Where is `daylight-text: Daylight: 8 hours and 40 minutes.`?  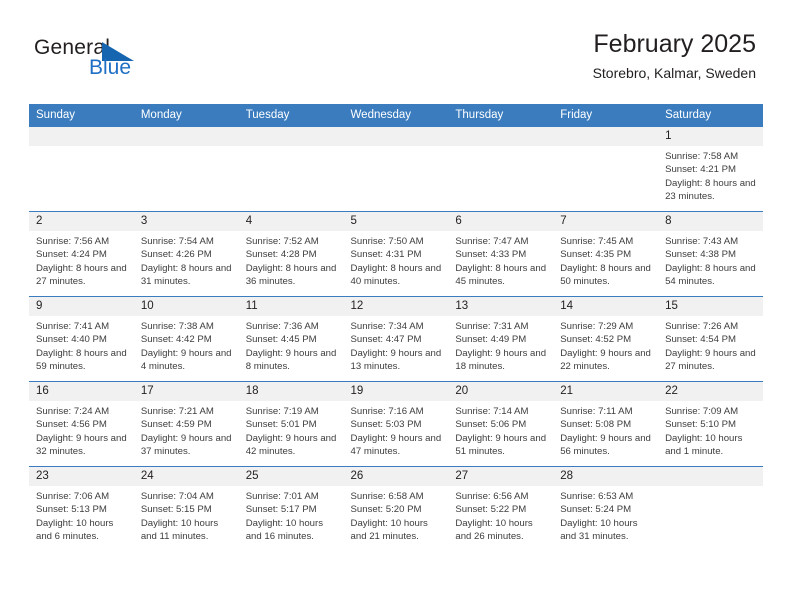
daylight-text: Daylight: 8 hours and 40 minutes. is located at coordinates (396, 274).